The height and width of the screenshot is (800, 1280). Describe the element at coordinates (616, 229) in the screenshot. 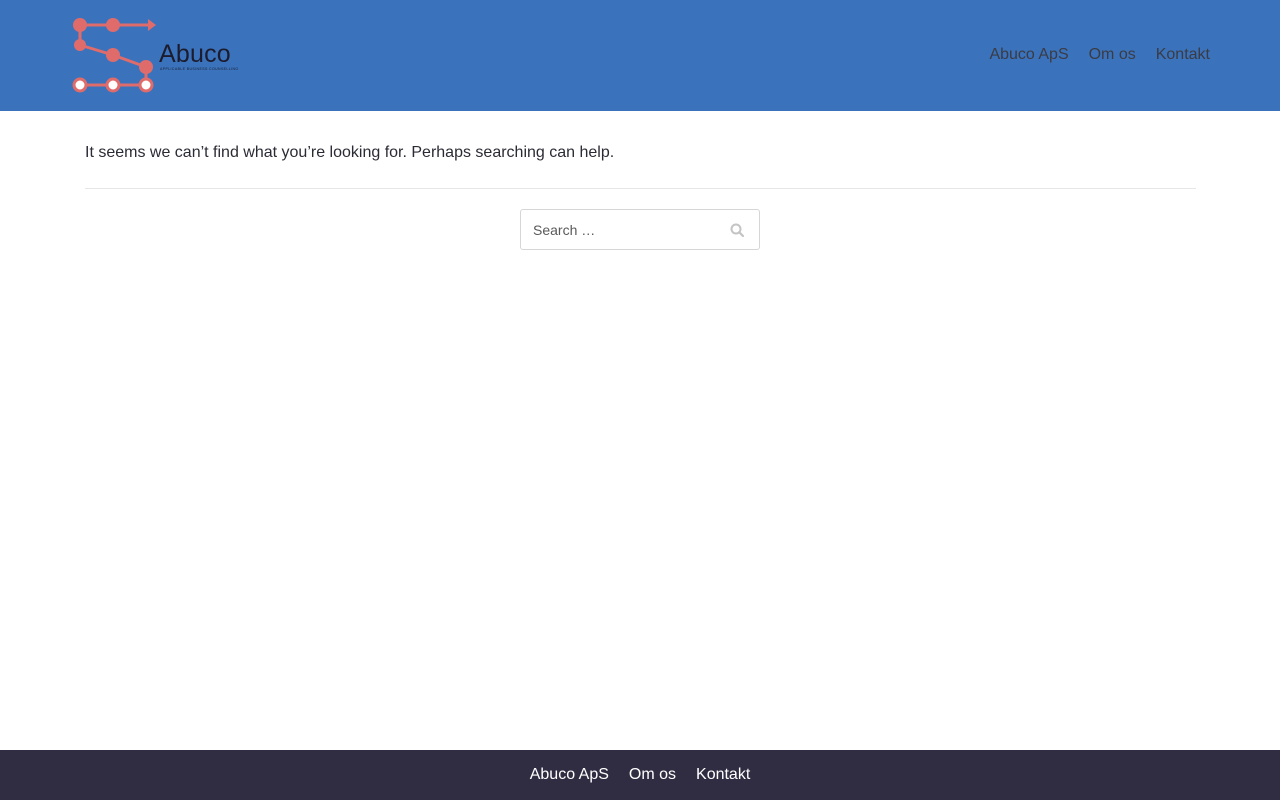

I see `search-input` at that location.